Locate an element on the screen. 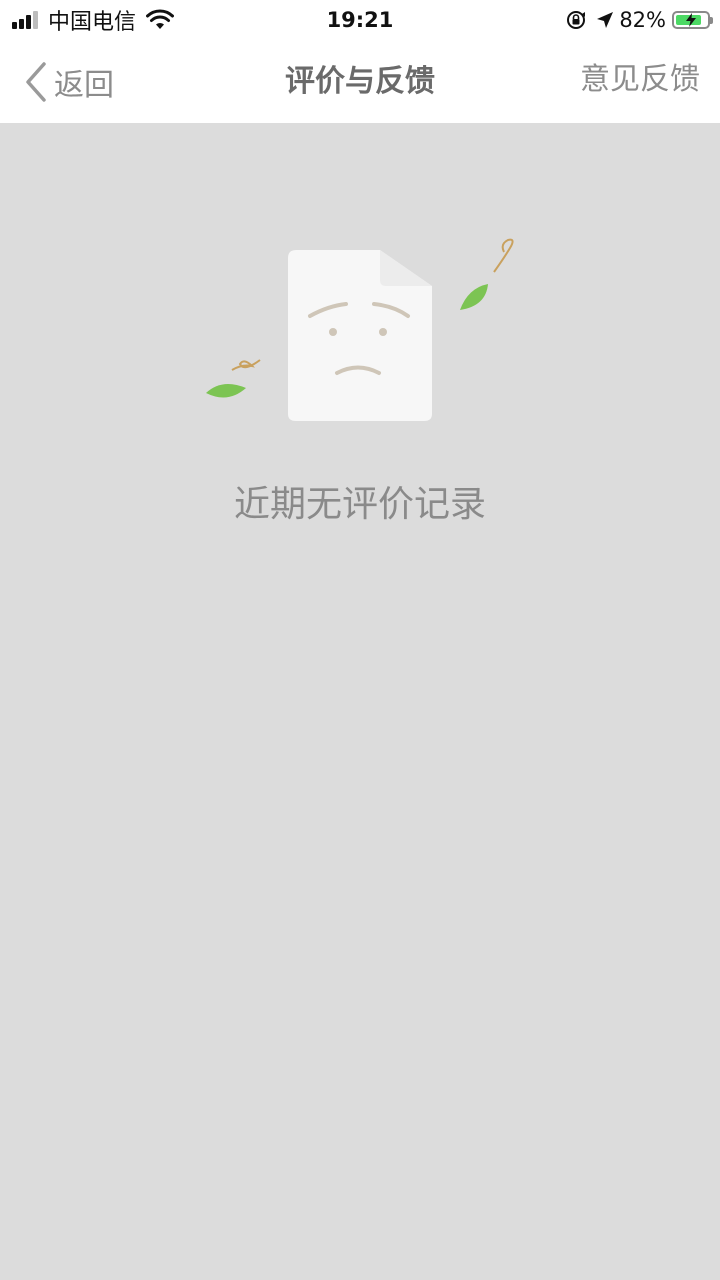 This screenshot has width=720, height=1280. battery-percent: 82% is located at coordinates (642, 20).